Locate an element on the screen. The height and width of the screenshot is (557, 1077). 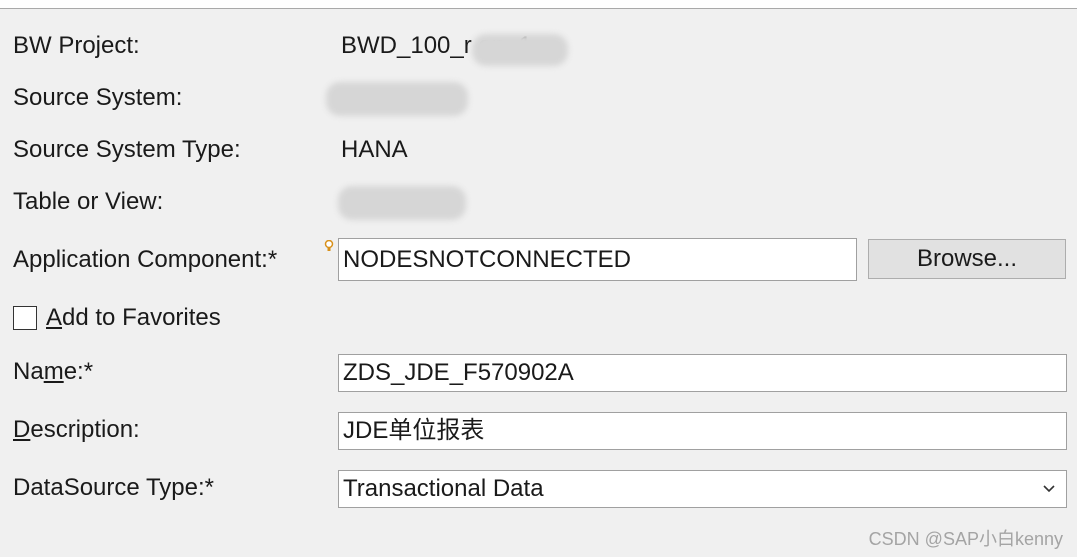
source-system-type-value: HANA is located at coordinates (374, 149).